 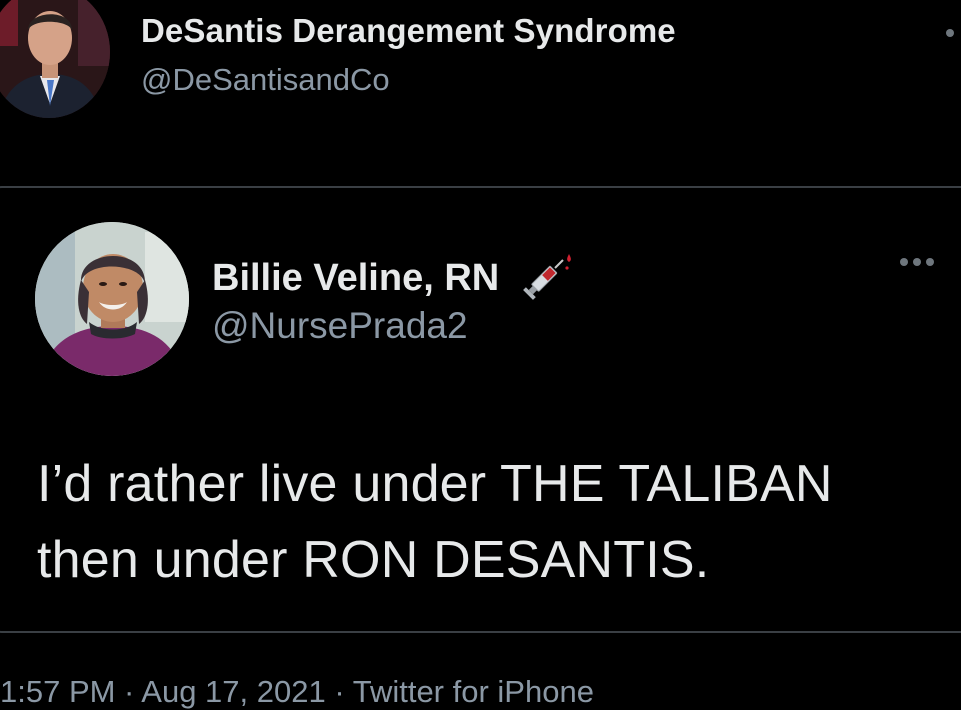 I want to click on quoted-handle: @NursePrada2, so click(x=340, y=326).